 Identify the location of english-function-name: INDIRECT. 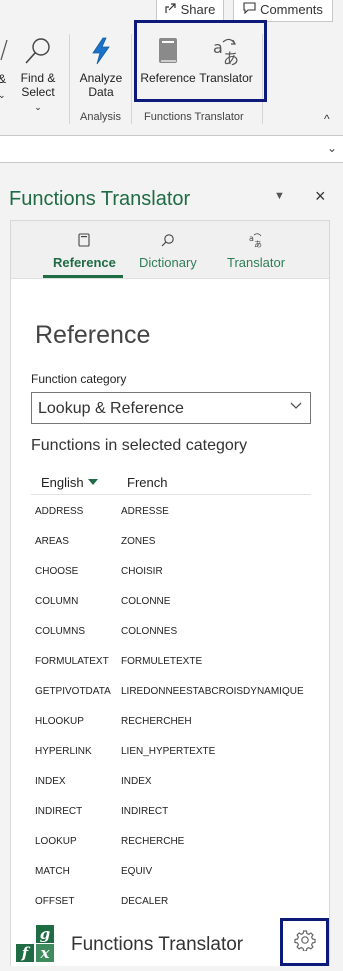
(59, 811).